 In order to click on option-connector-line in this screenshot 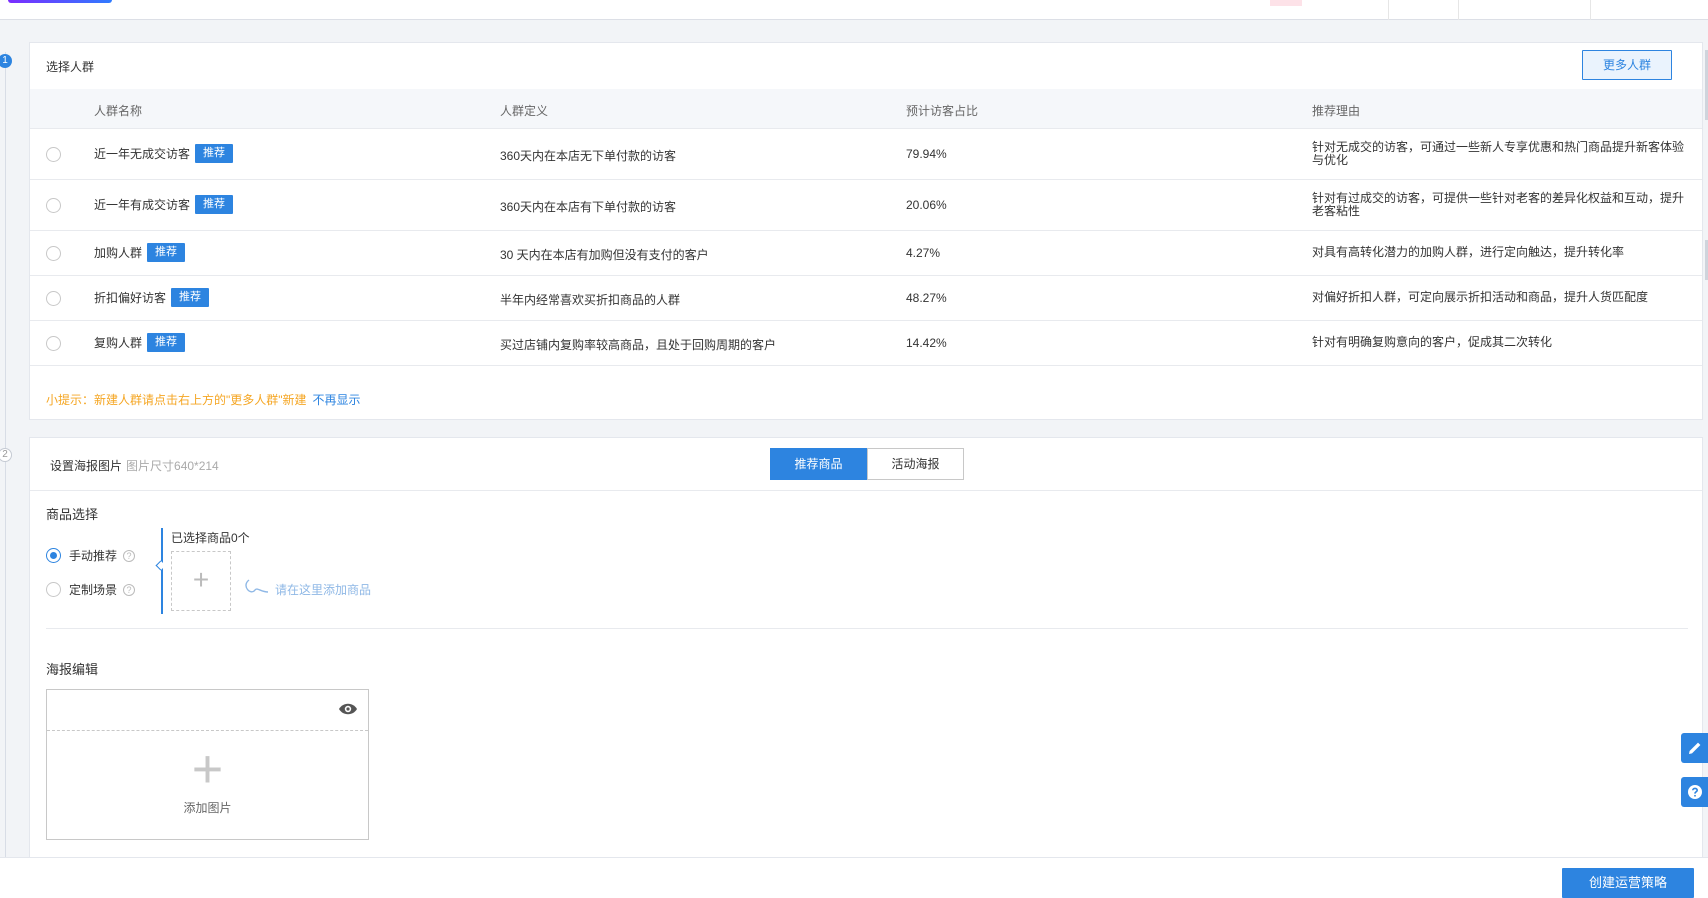, I will do `click(162, 571)`.